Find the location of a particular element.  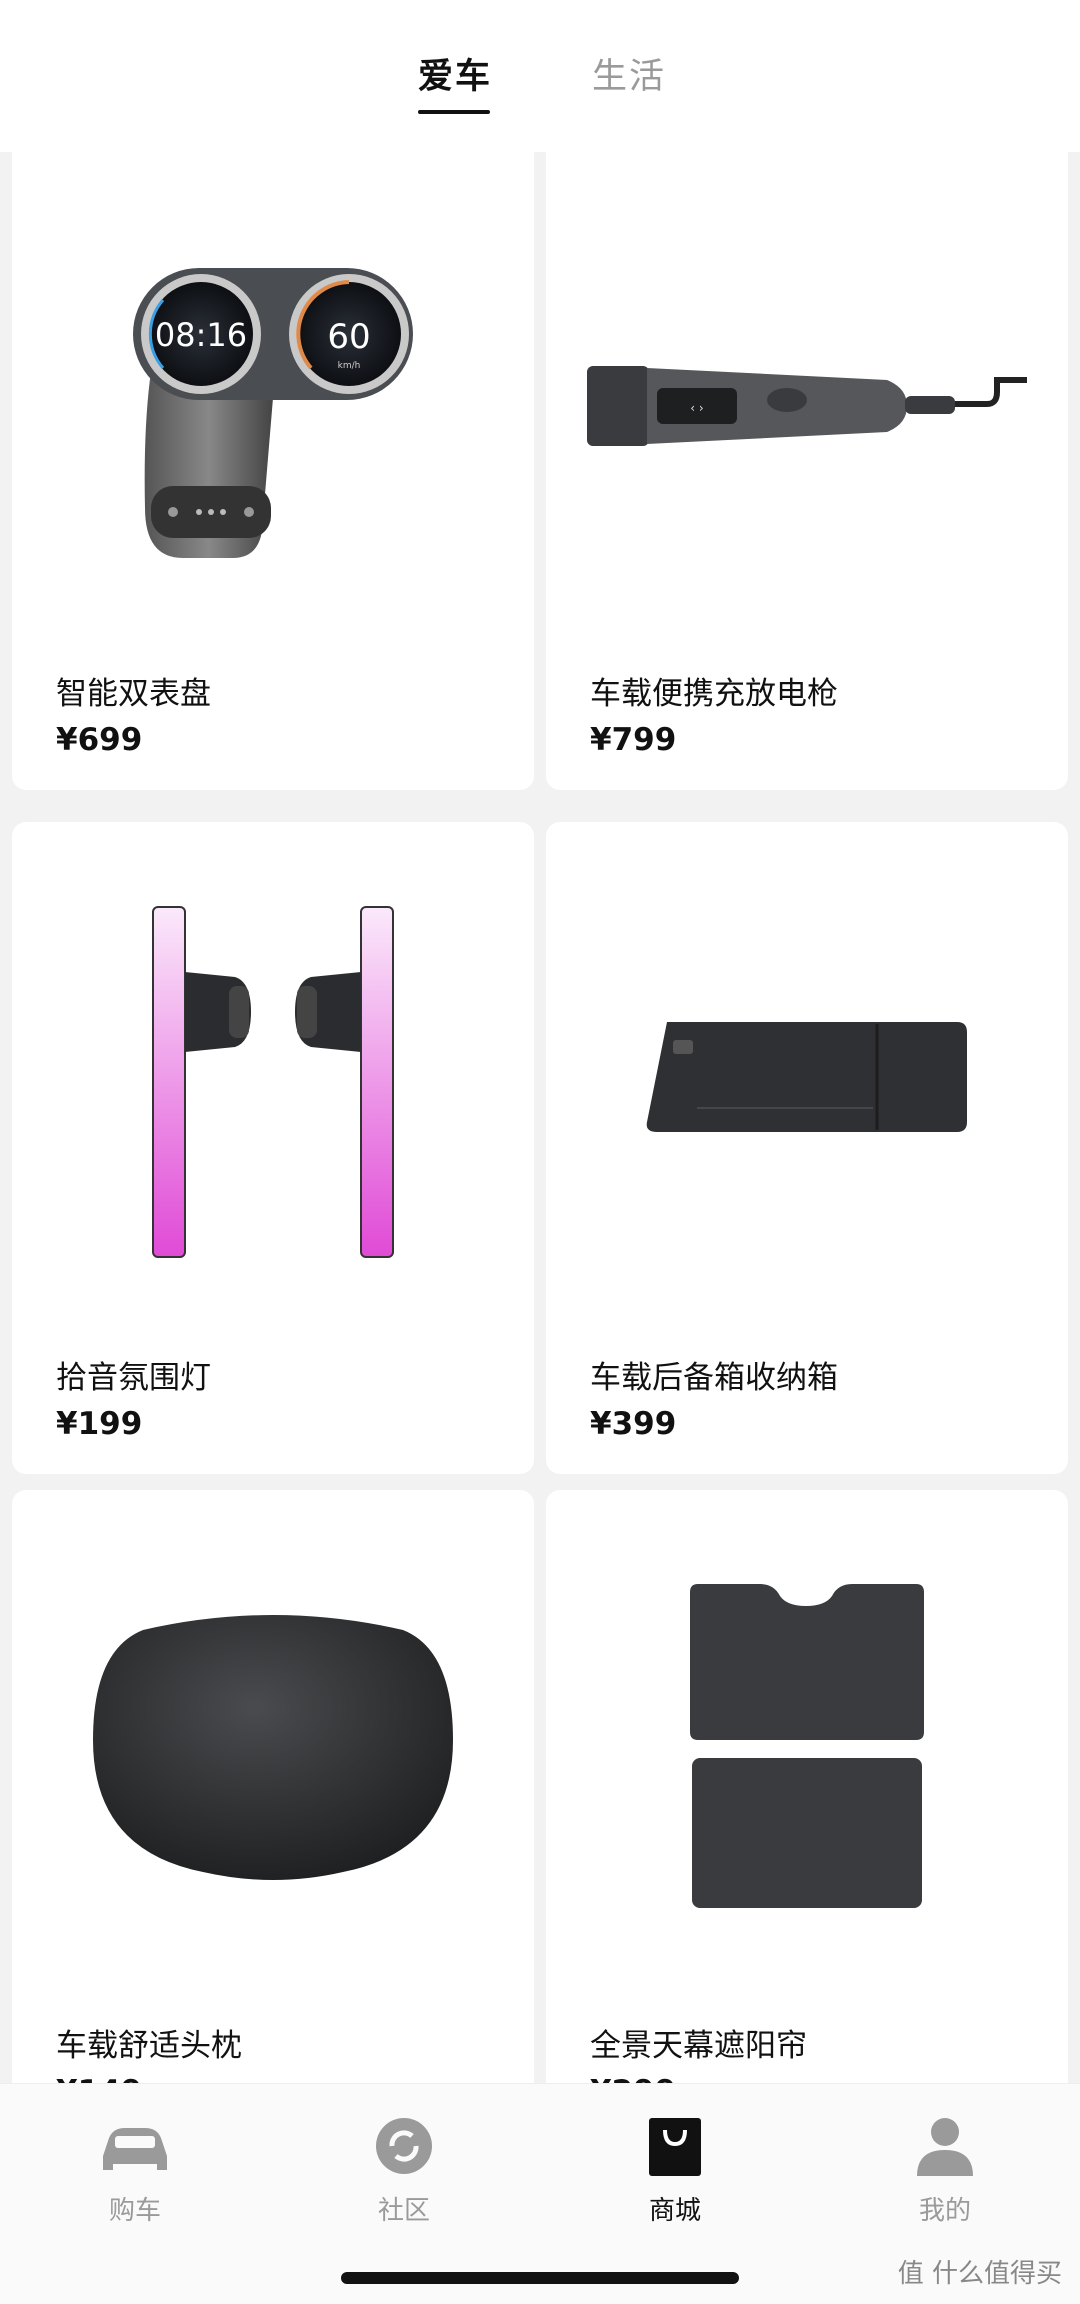

nav-profile: 我的 is located at coordinates (945, 2169).